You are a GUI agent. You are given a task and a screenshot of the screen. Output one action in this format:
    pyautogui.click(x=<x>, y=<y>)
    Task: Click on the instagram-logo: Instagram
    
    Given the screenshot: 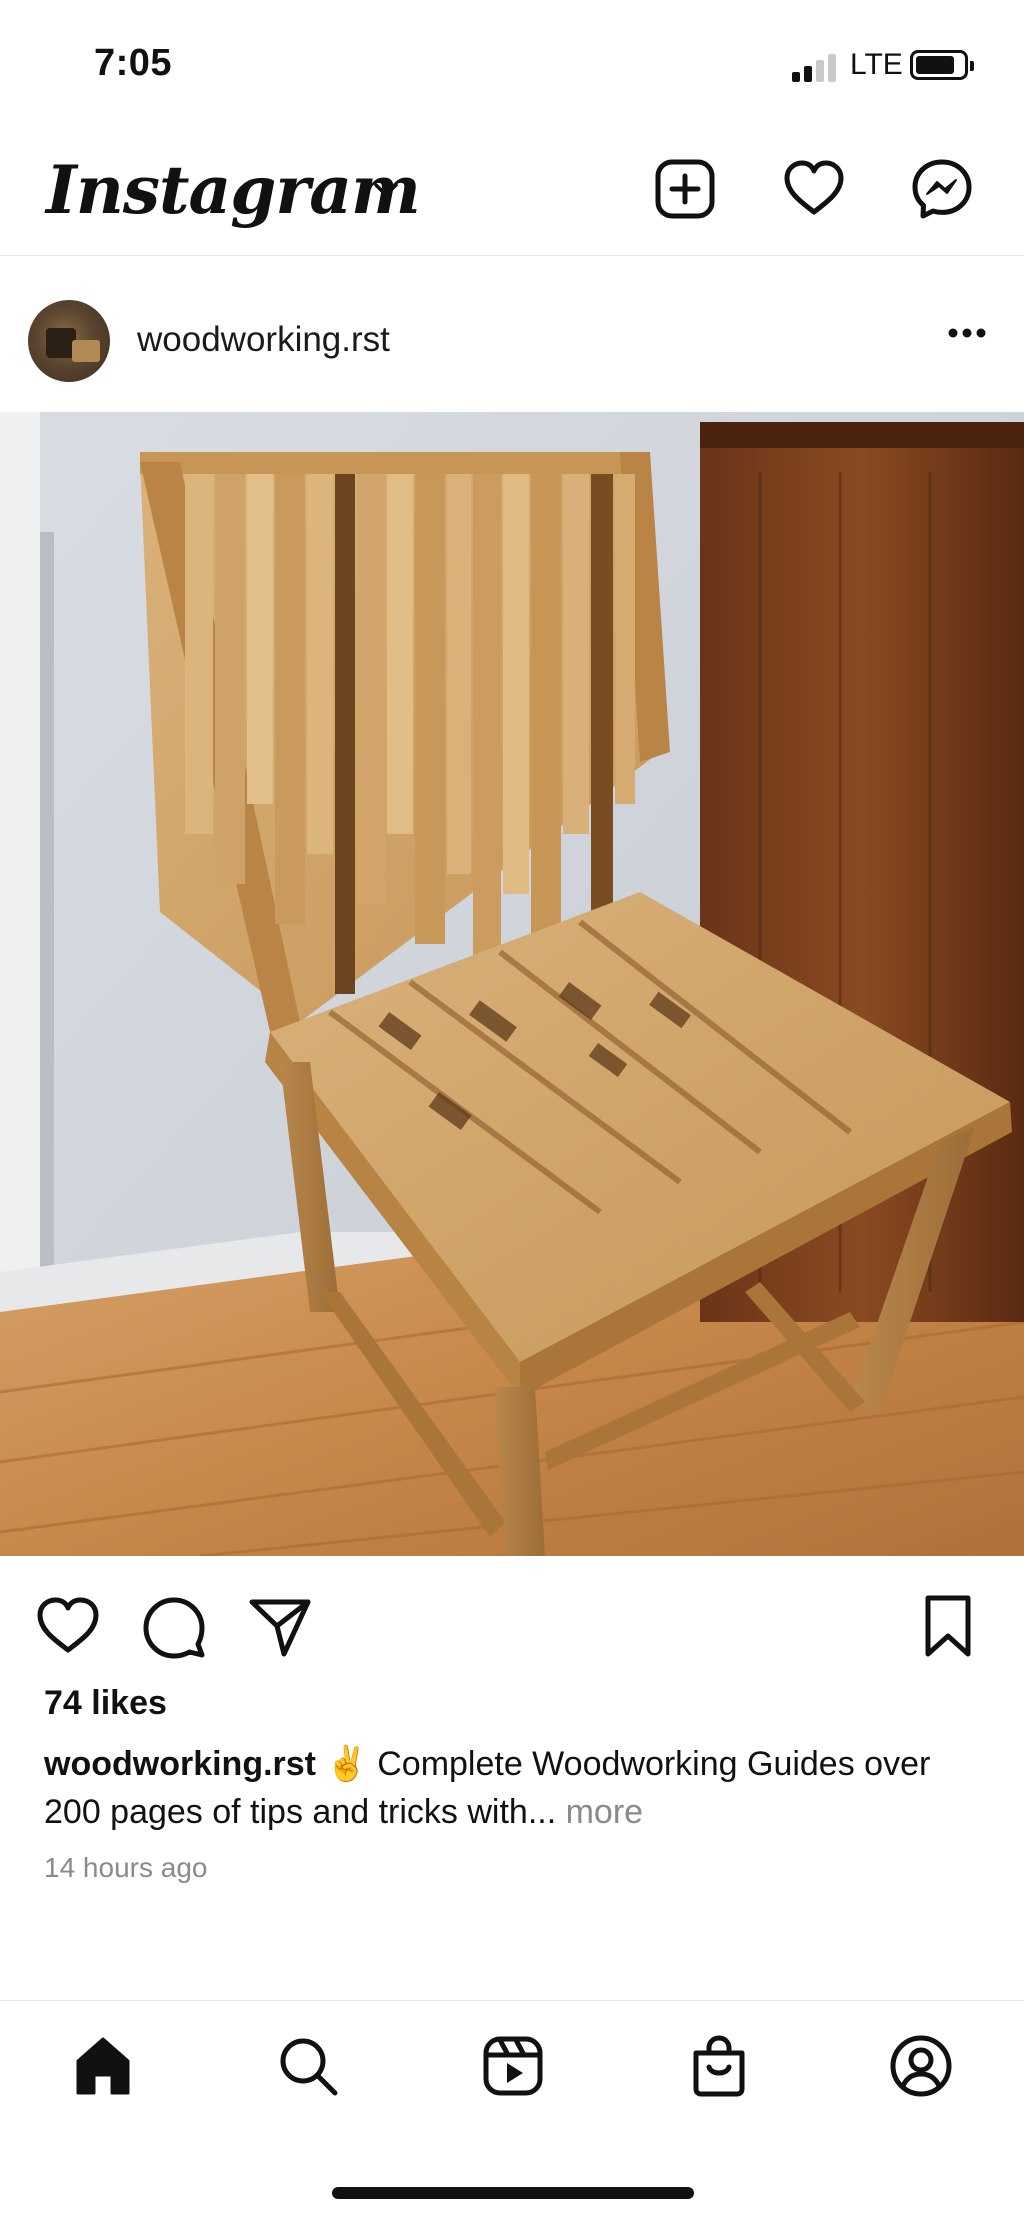 What is the action you would take?
    pyautogui.click(x=233, y=190)
    